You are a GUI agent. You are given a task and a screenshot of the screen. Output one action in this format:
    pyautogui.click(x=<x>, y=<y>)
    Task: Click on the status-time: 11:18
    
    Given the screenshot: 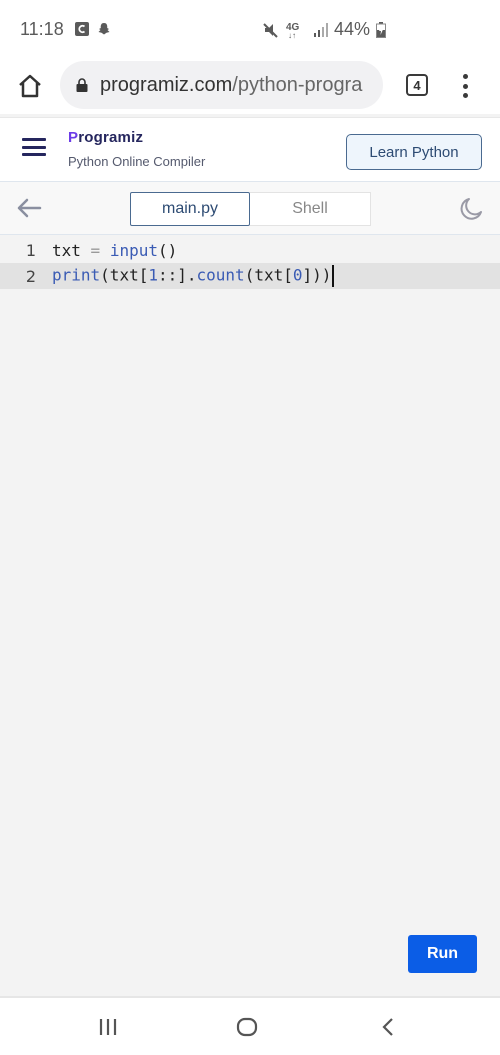 What is the action you would take?
    pyautogui.click(x=42, y=29)
    